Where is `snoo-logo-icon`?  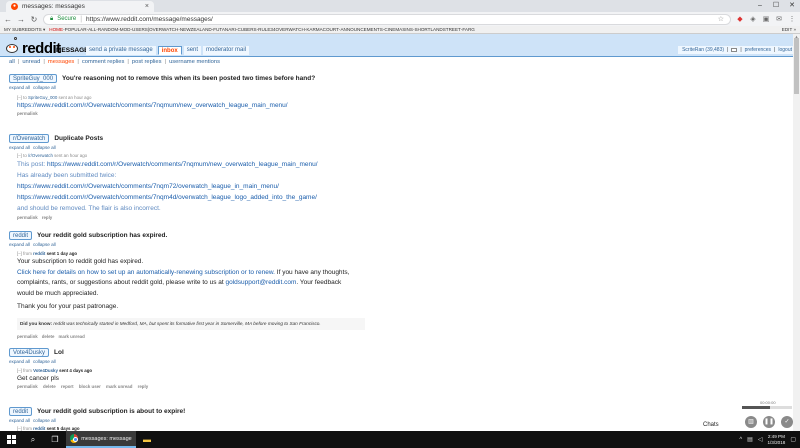 snoo-logo-icon is located at coordinates (12, 45).